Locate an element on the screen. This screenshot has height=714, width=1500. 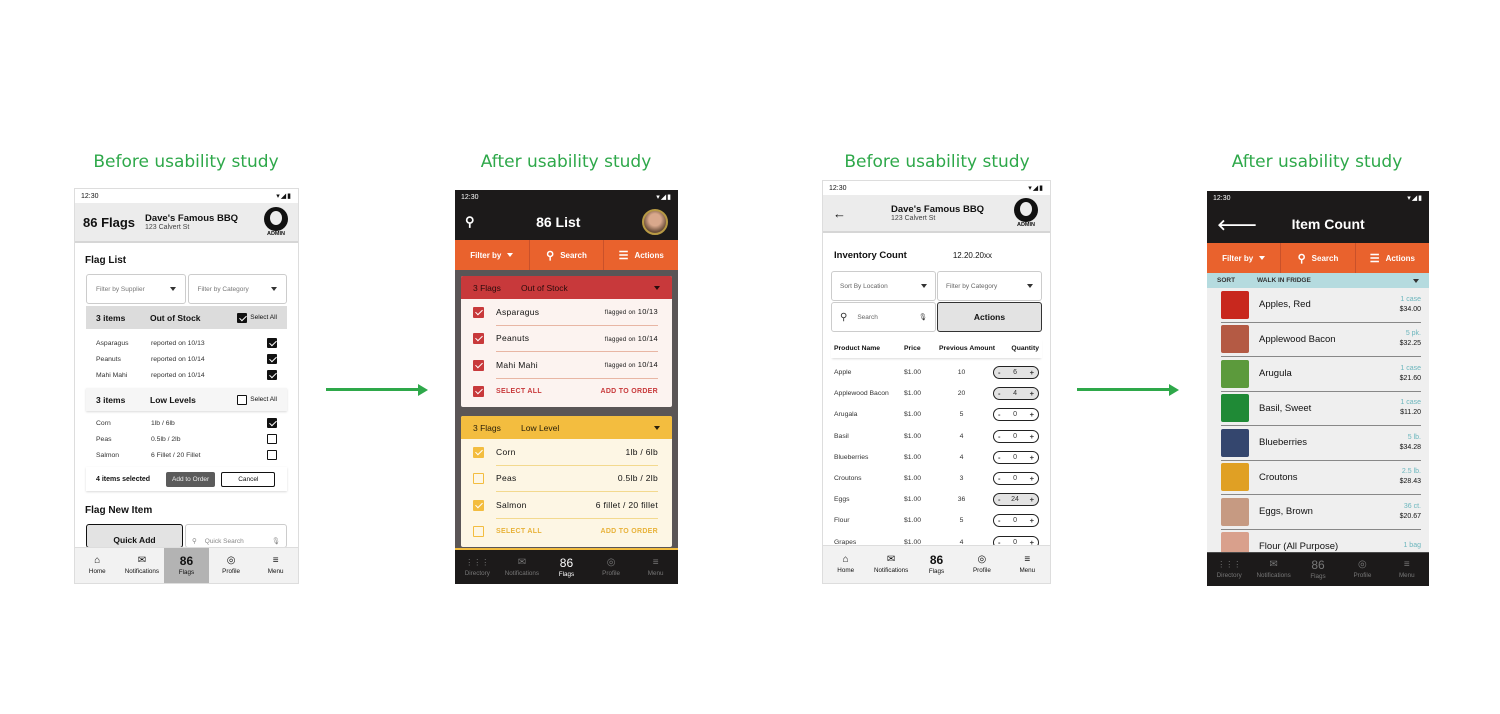
quick-add-button: Quick Add is located at coordinates (134, 536).